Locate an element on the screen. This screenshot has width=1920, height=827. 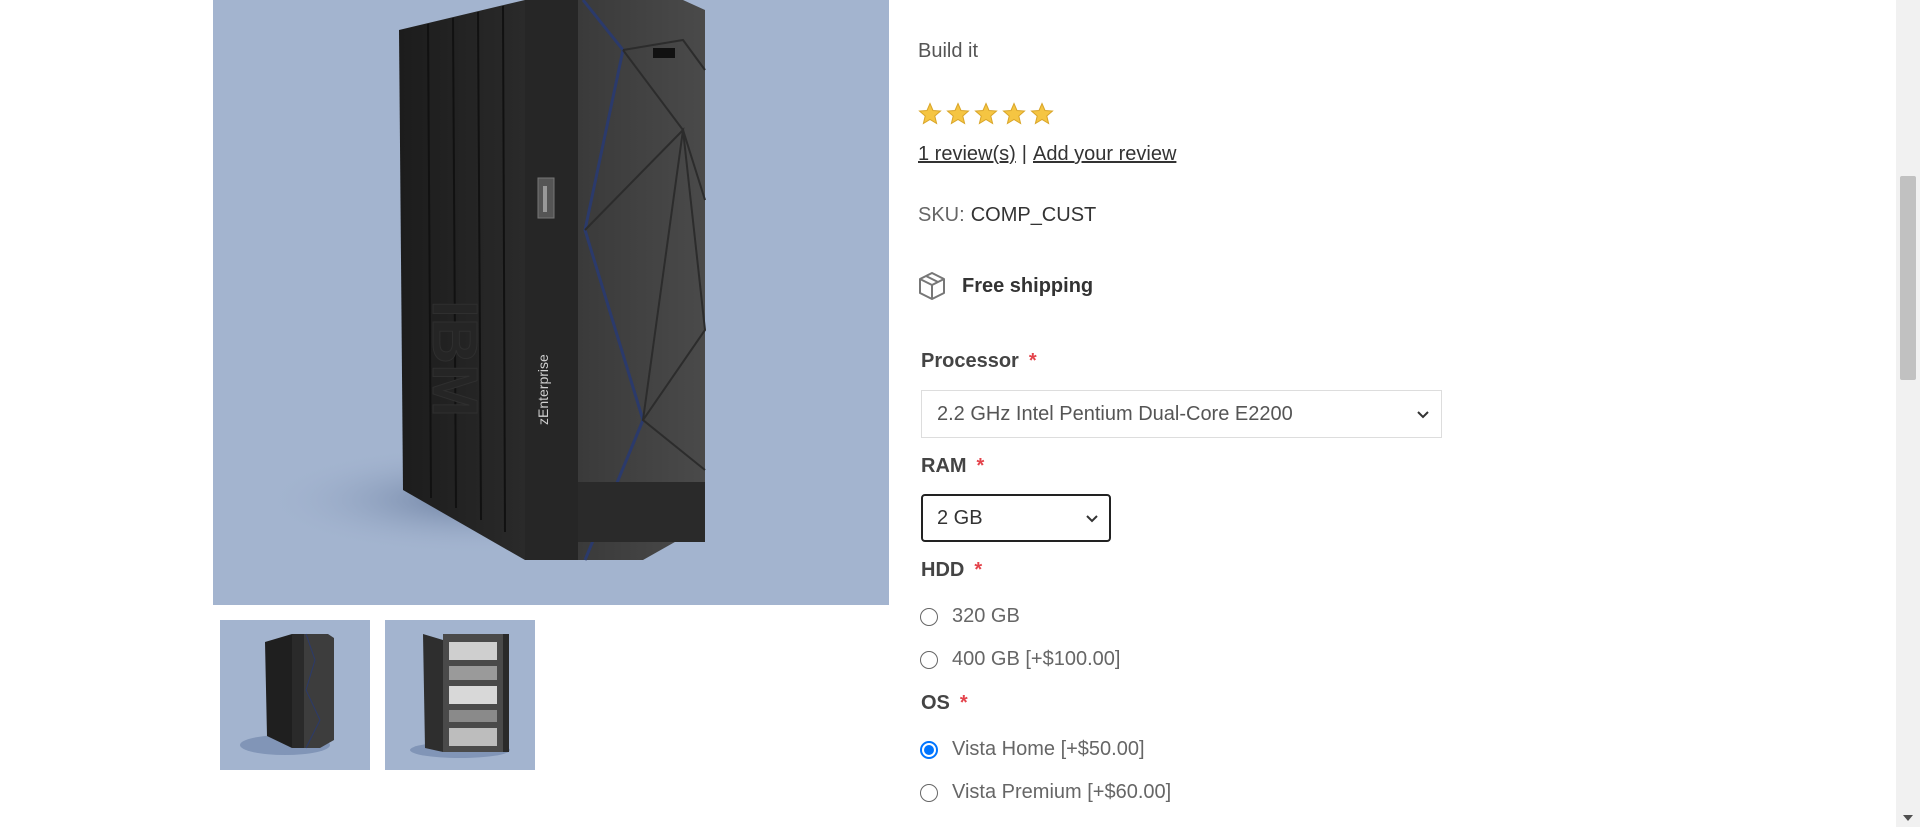
processor-select: 2.2 GHz Intel Pentium Dual-Core E2200 is located at coordinates (1181, 414).